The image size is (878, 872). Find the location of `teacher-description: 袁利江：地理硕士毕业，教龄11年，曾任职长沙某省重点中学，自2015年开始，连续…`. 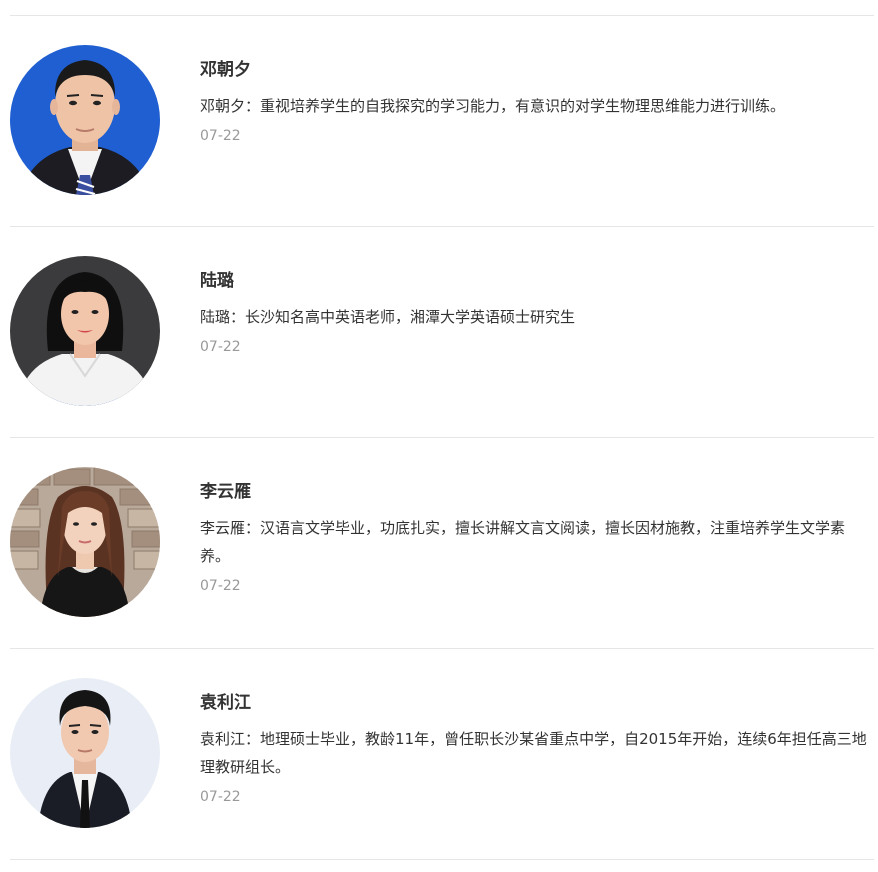

teacher-description: 袁利江：地理硕士毕业，教龄11年，曾任职长沙某省重点中学，自2015年开始，连续… is located at coordinates (533, 753).